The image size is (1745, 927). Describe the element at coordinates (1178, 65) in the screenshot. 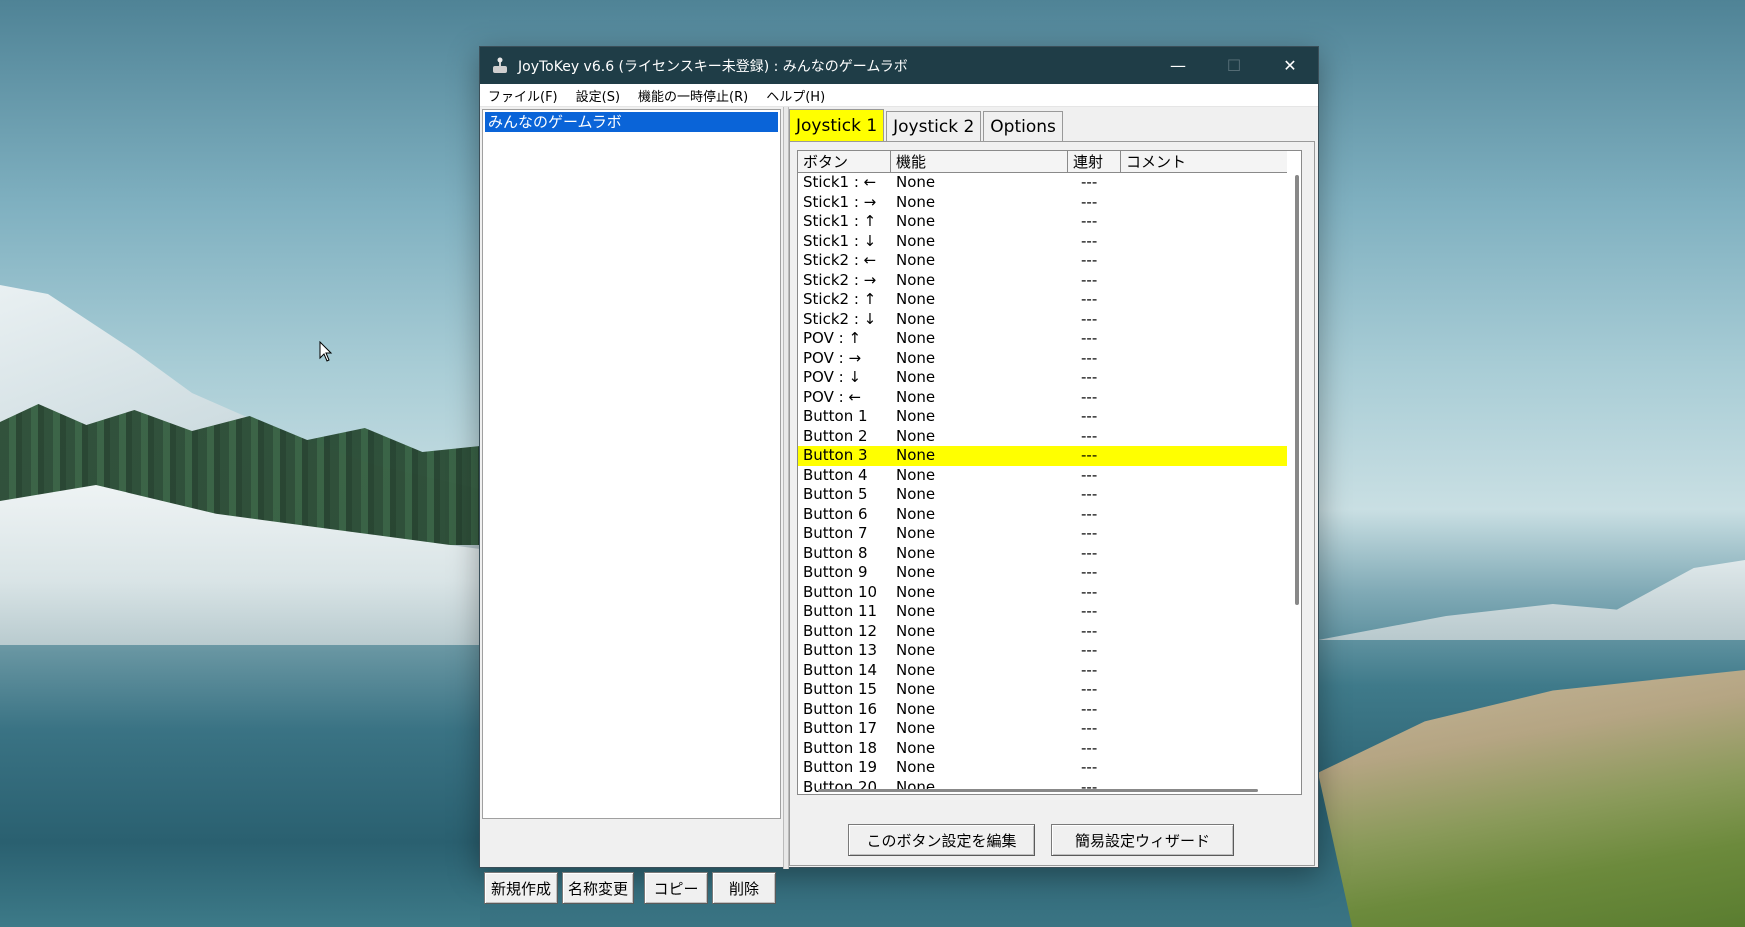

I see `minimize-button: —` at that location.